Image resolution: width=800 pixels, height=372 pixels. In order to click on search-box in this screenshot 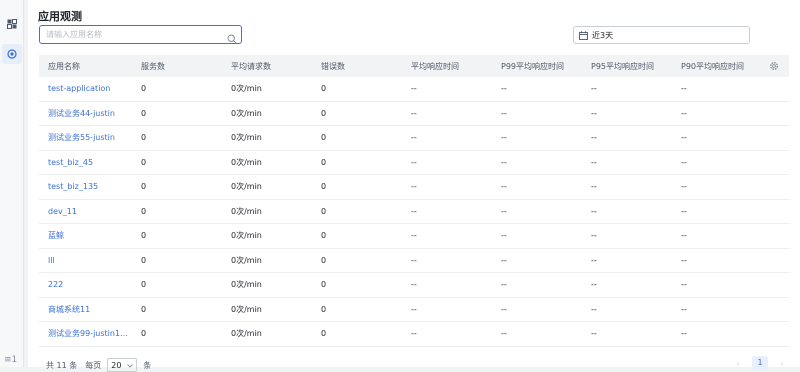, I will do `click(140, 34)`.